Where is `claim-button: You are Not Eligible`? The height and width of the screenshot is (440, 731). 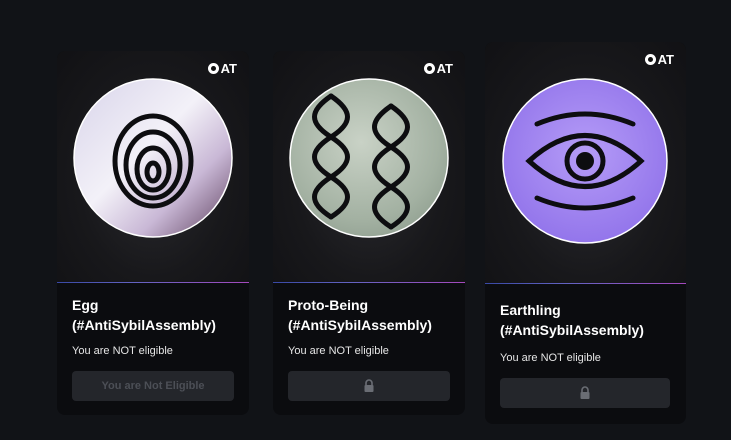
claim-button: You are Not Eligible is located at coordinates (153, 386).